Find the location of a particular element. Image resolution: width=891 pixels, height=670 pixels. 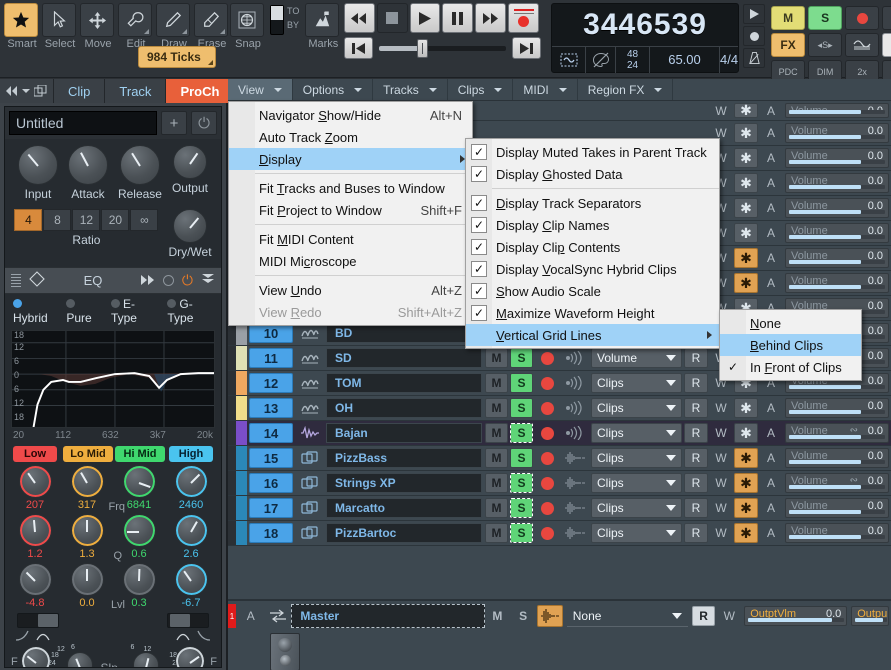

tempo-display: 65.00 is located at coordinates (685, 59).